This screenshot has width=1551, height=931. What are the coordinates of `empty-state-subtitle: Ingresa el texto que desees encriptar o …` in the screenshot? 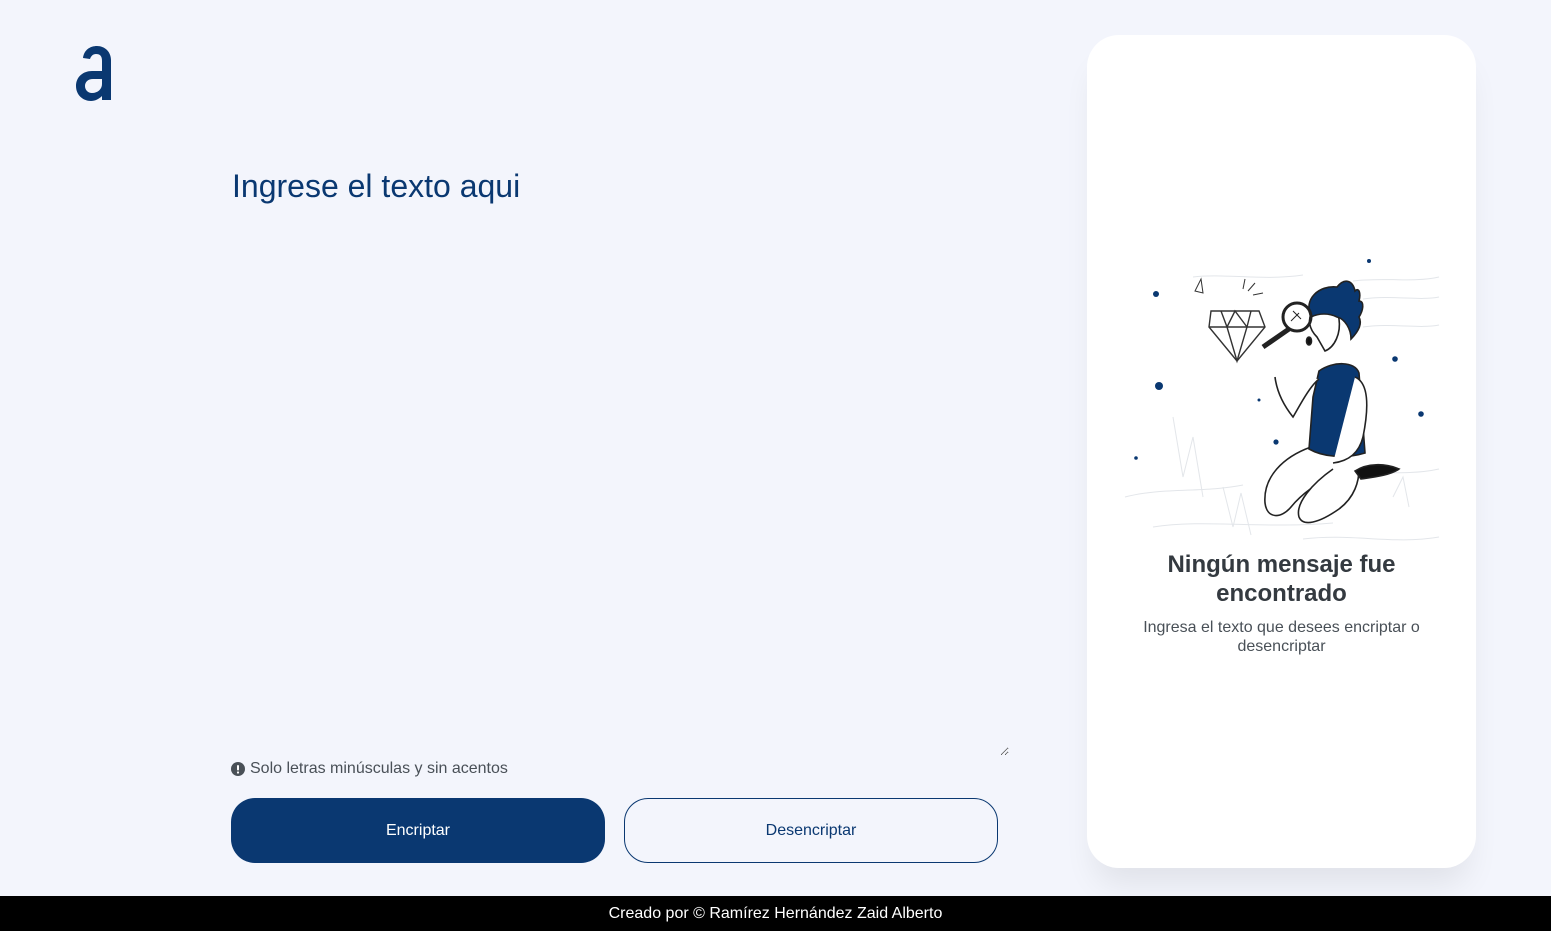 It's located at (1281, 637).